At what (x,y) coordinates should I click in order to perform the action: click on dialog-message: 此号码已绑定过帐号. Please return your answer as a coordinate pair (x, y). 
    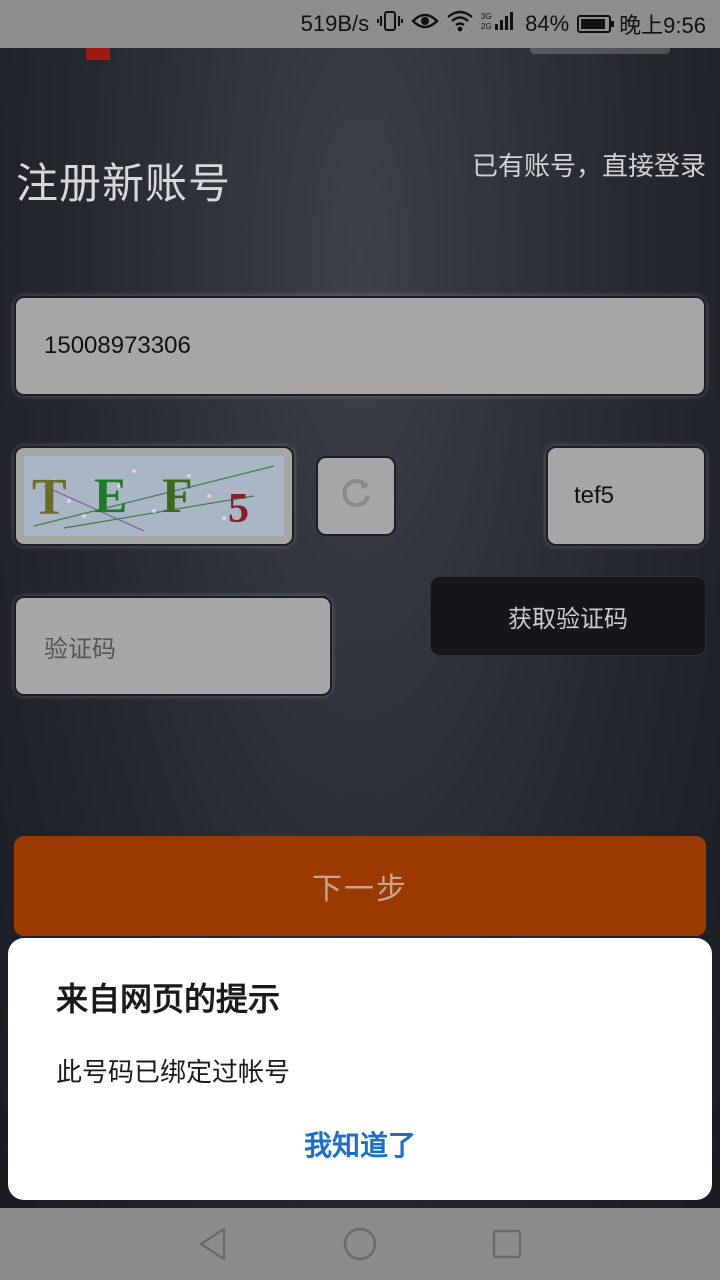
    Looking at the image, I should click on (173, 1073).